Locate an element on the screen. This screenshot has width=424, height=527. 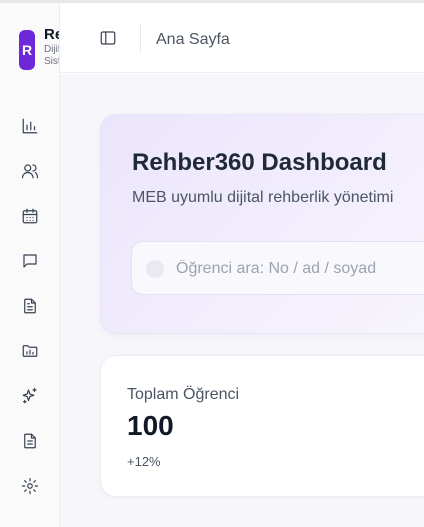
file-text-icon is located at coordinates (30, 306).